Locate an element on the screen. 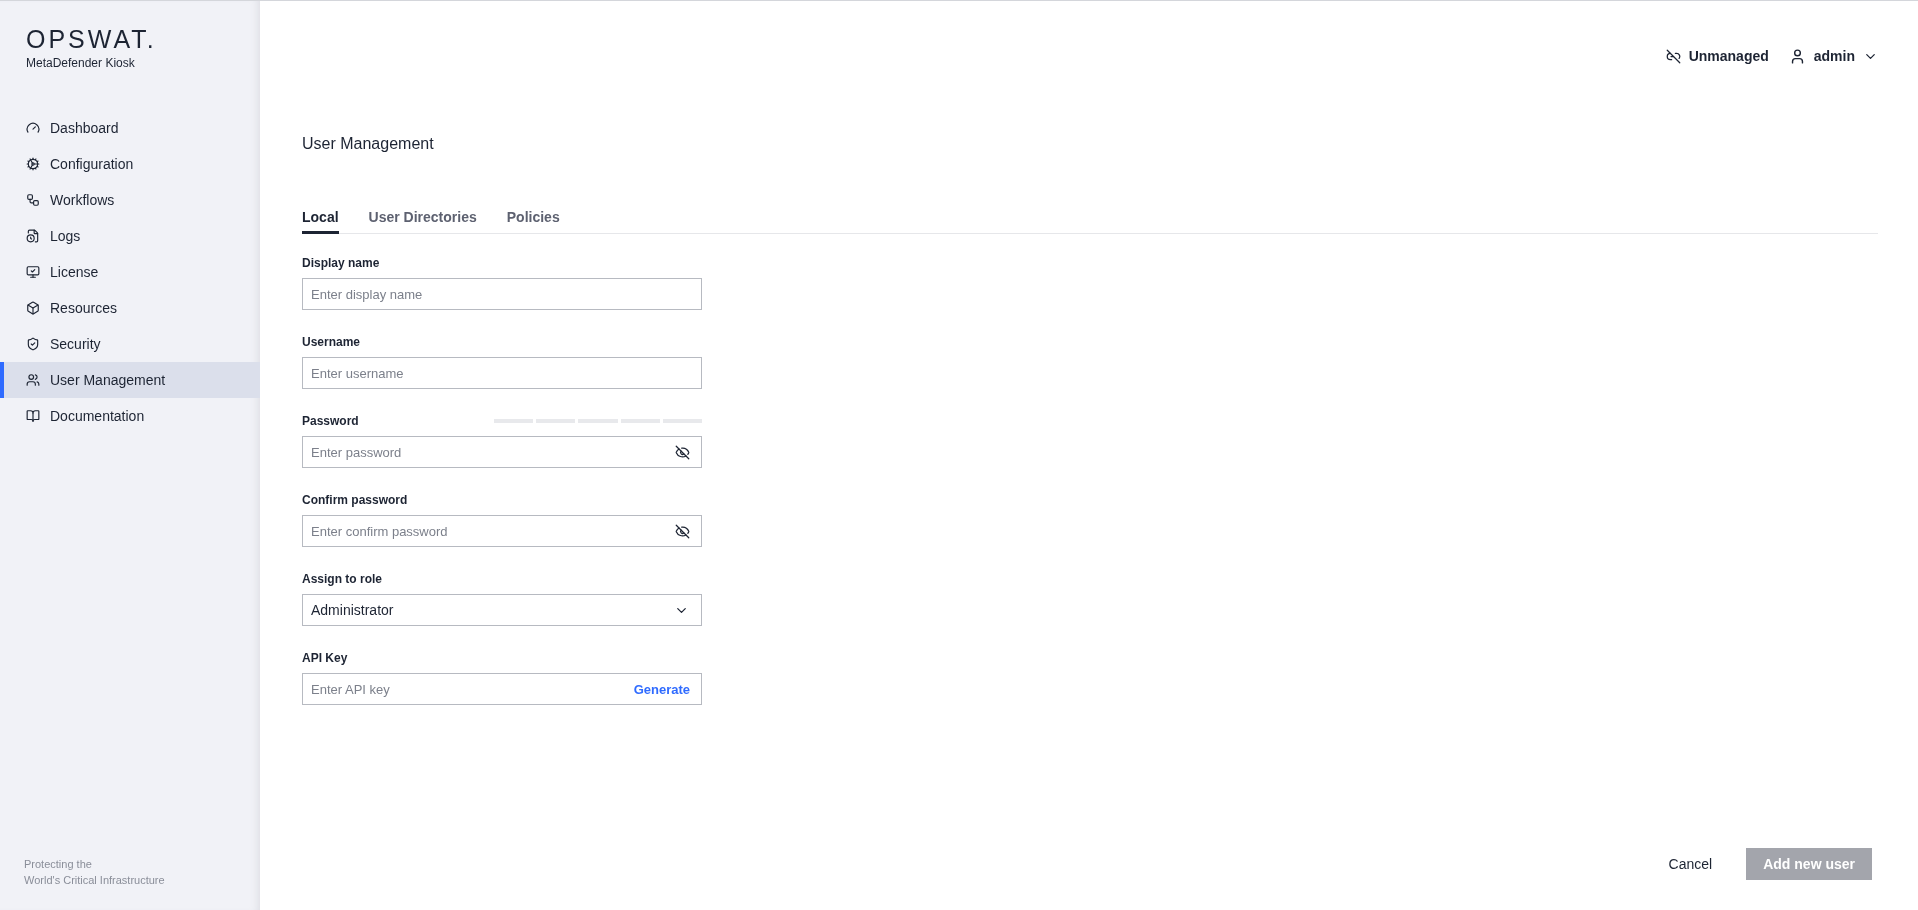 The height and width of the screenshot is (910, 1918). field-label: Confirm password is located at coordinates (355, 500).